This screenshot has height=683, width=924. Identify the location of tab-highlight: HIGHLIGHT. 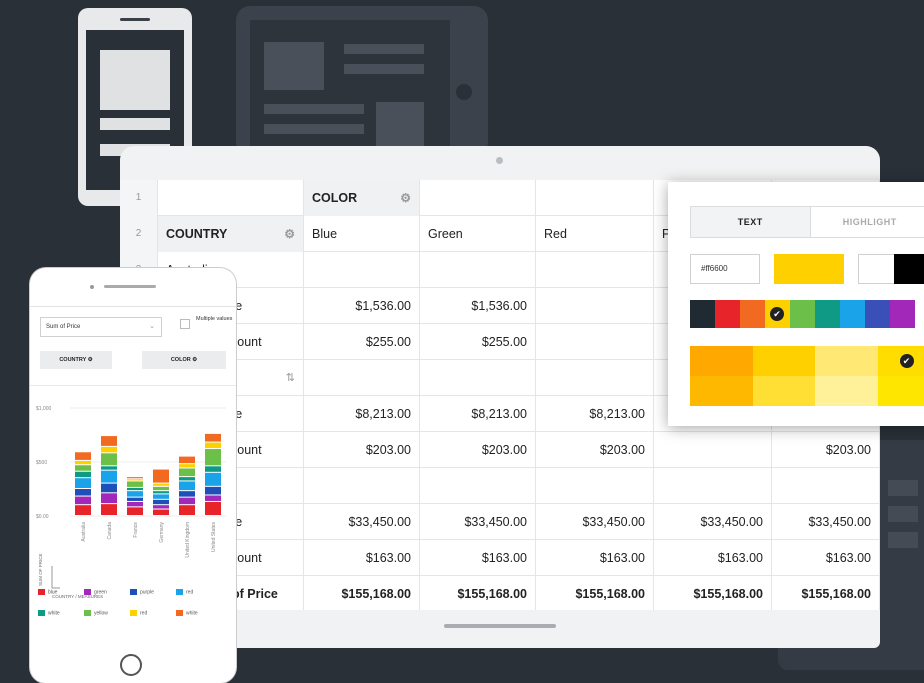
(867, 222).